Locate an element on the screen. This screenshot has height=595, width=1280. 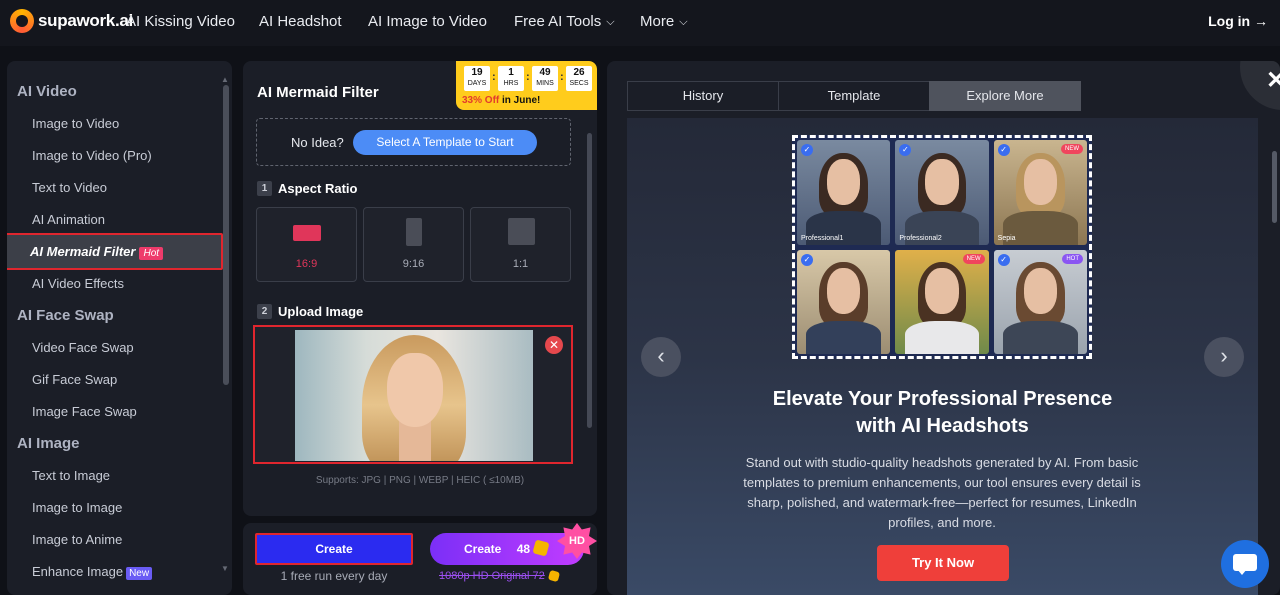
headshot-sample: ✓ Professional1 is located at coordinates (844, 192).